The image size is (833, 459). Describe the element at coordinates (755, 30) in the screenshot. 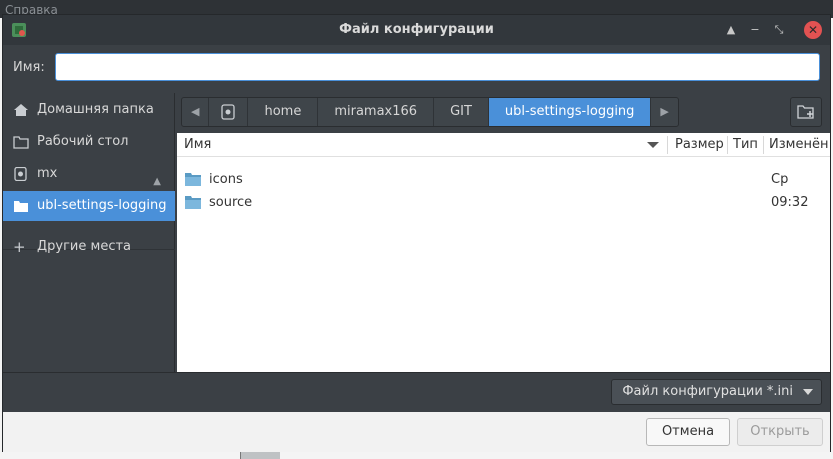

I see `minimize-button: −` at that location.